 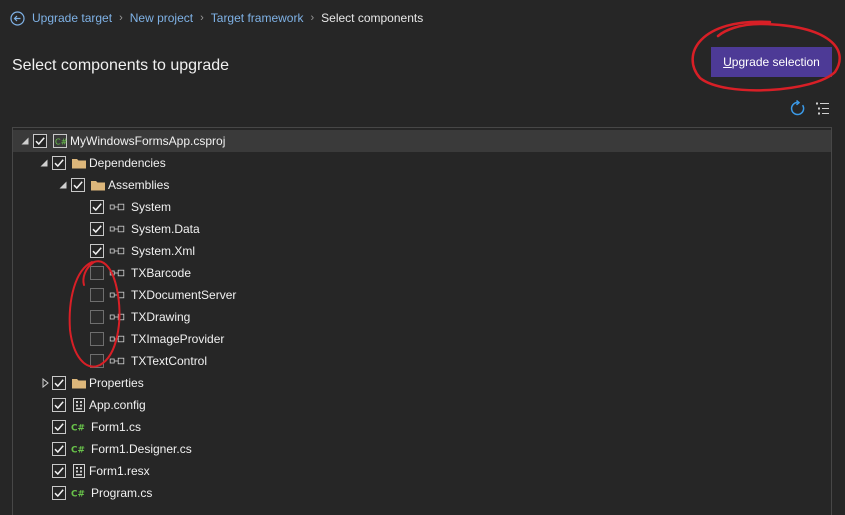 I want to click on tree-item-label: System.Xml, so click(x=163, y=251).